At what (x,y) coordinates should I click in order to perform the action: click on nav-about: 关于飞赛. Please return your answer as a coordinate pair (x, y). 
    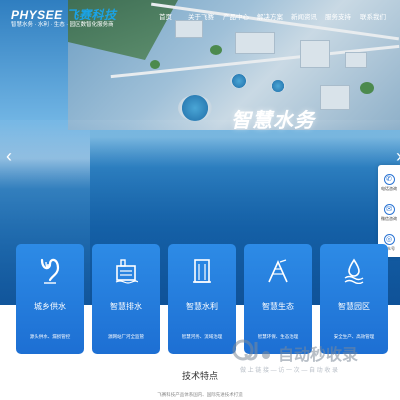
    Looking at the image, I should click on (201, 16).